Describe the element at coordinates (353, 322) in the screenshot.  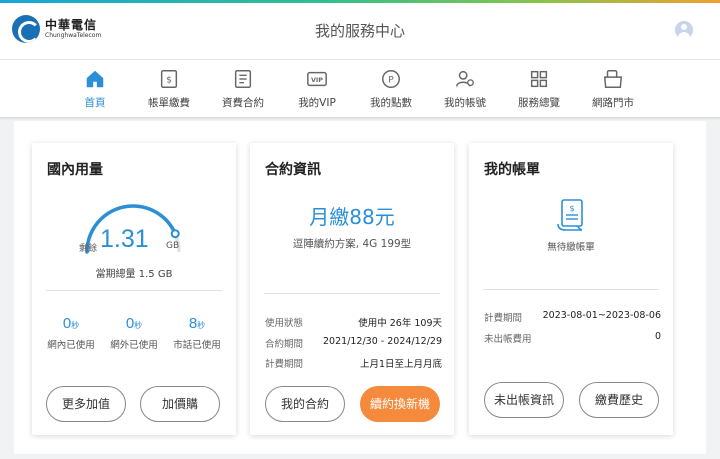
I see `contract-row-status: 使用狀態 使用中 26年 109天` at that location.